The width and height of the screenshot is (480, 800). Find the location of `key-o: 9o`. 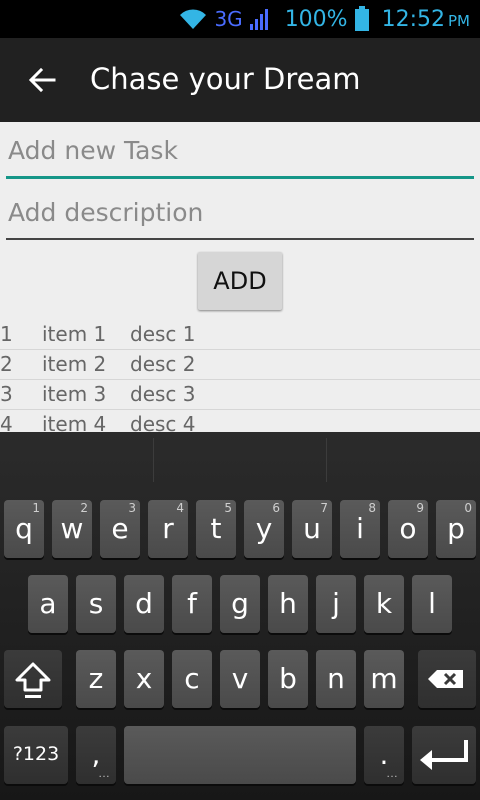

key-o: 9o is located at coordinates (408, 529).